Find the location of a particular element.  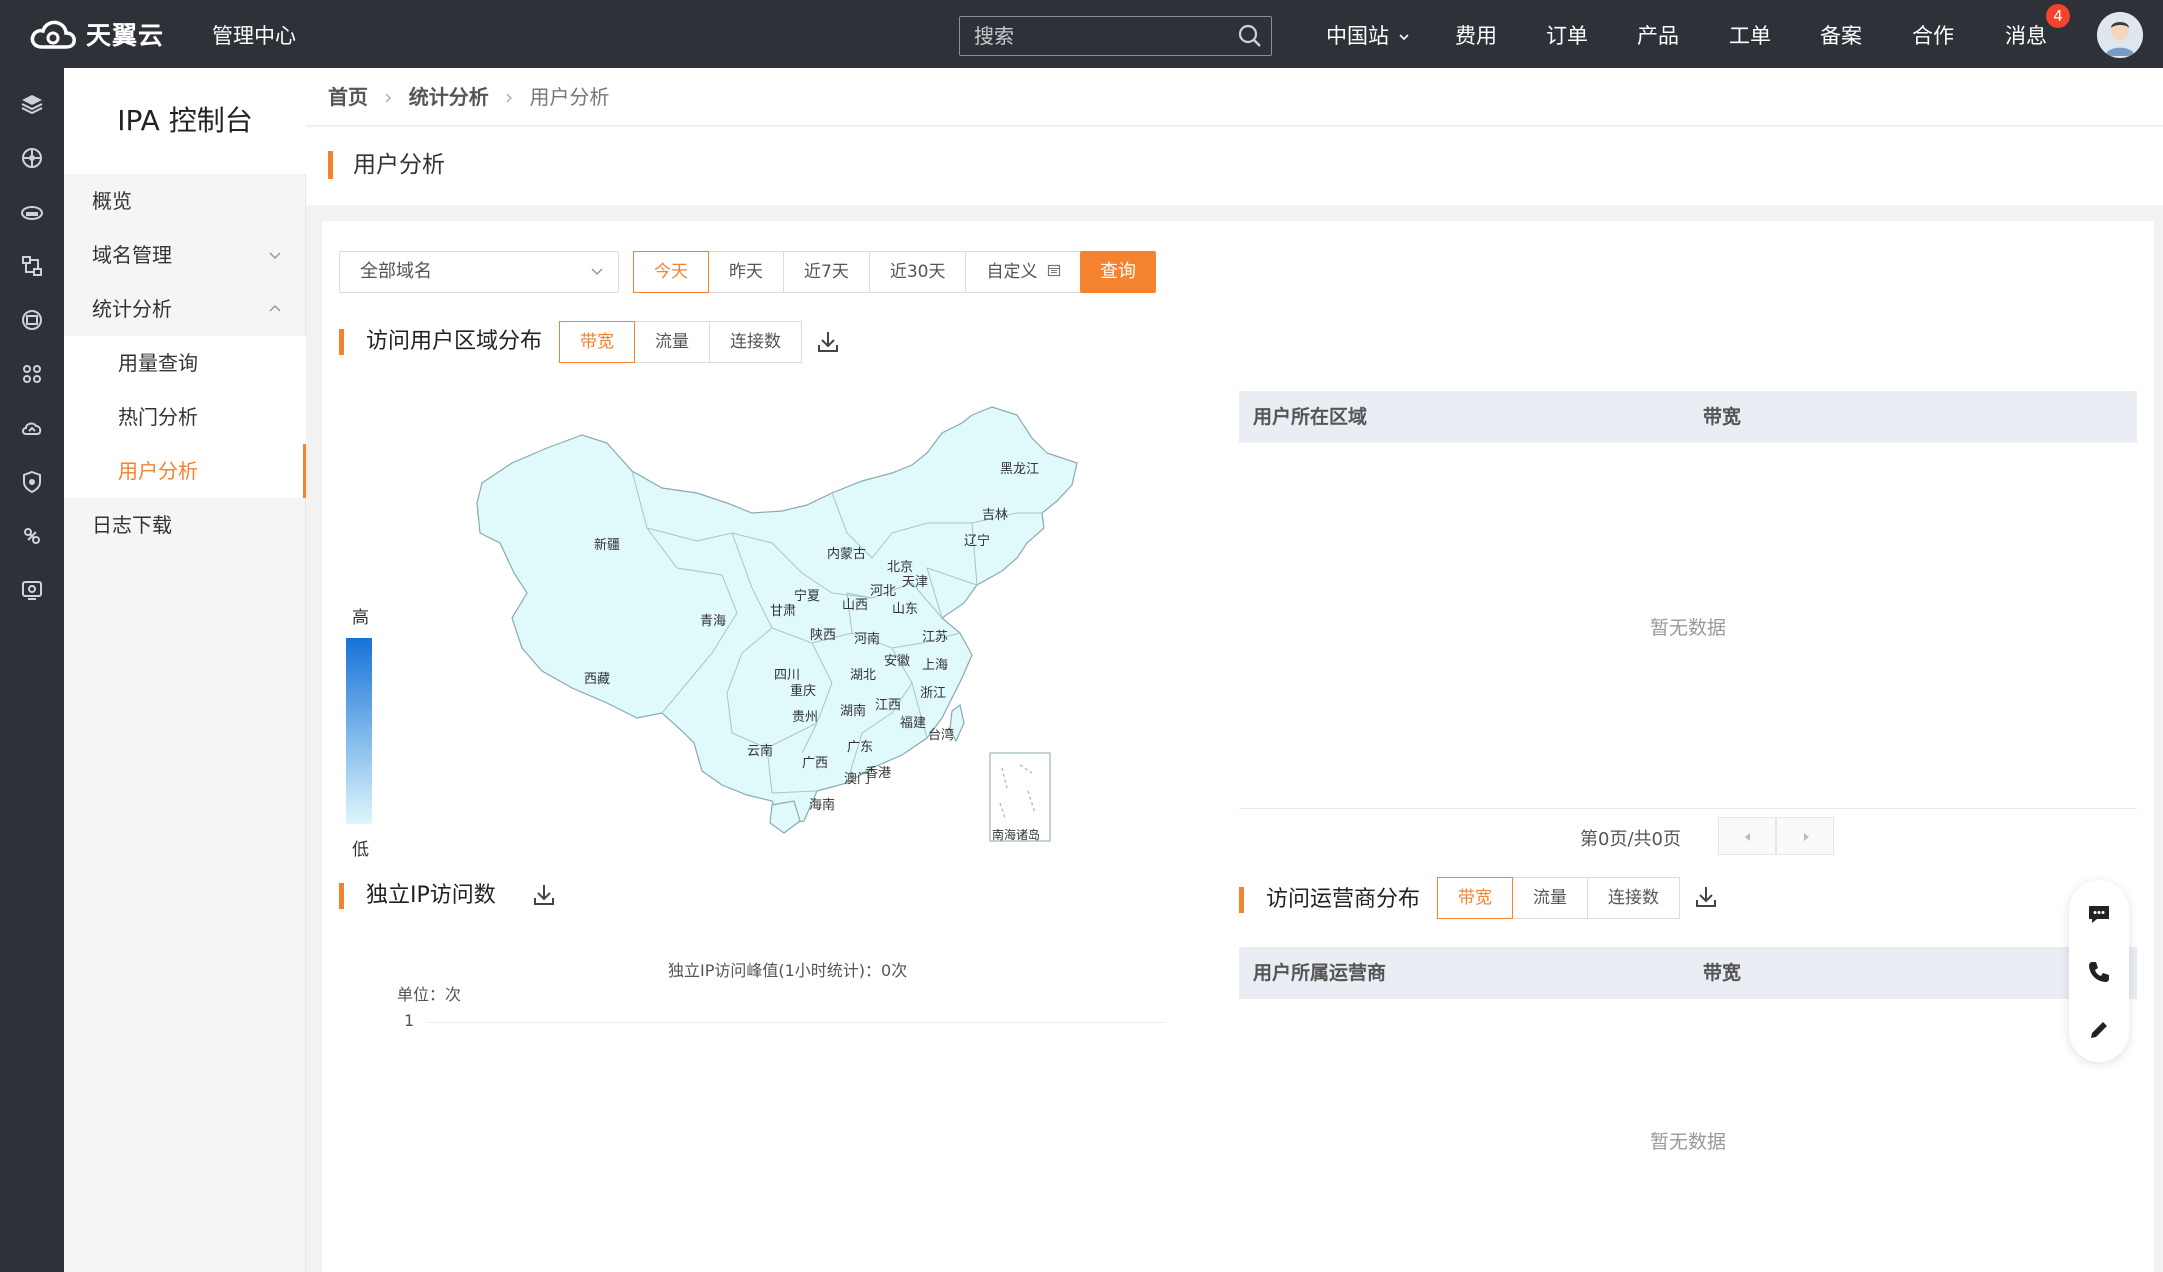

product-rail is located at coordinates (32, 670).